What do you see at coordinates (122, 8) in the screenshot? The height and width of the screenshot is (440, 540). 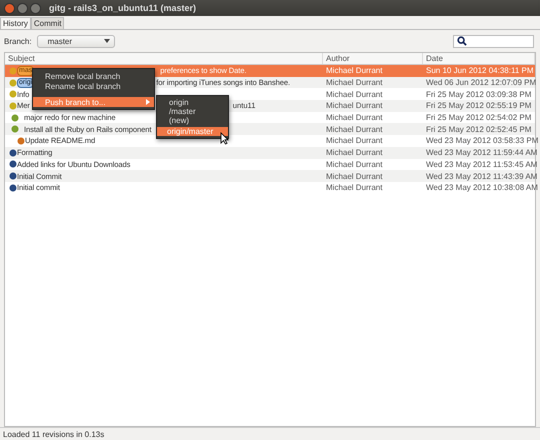 I see `window-title: gitg - rails3_on_ubuntu11 (master)` at bounding box center [122, 8].